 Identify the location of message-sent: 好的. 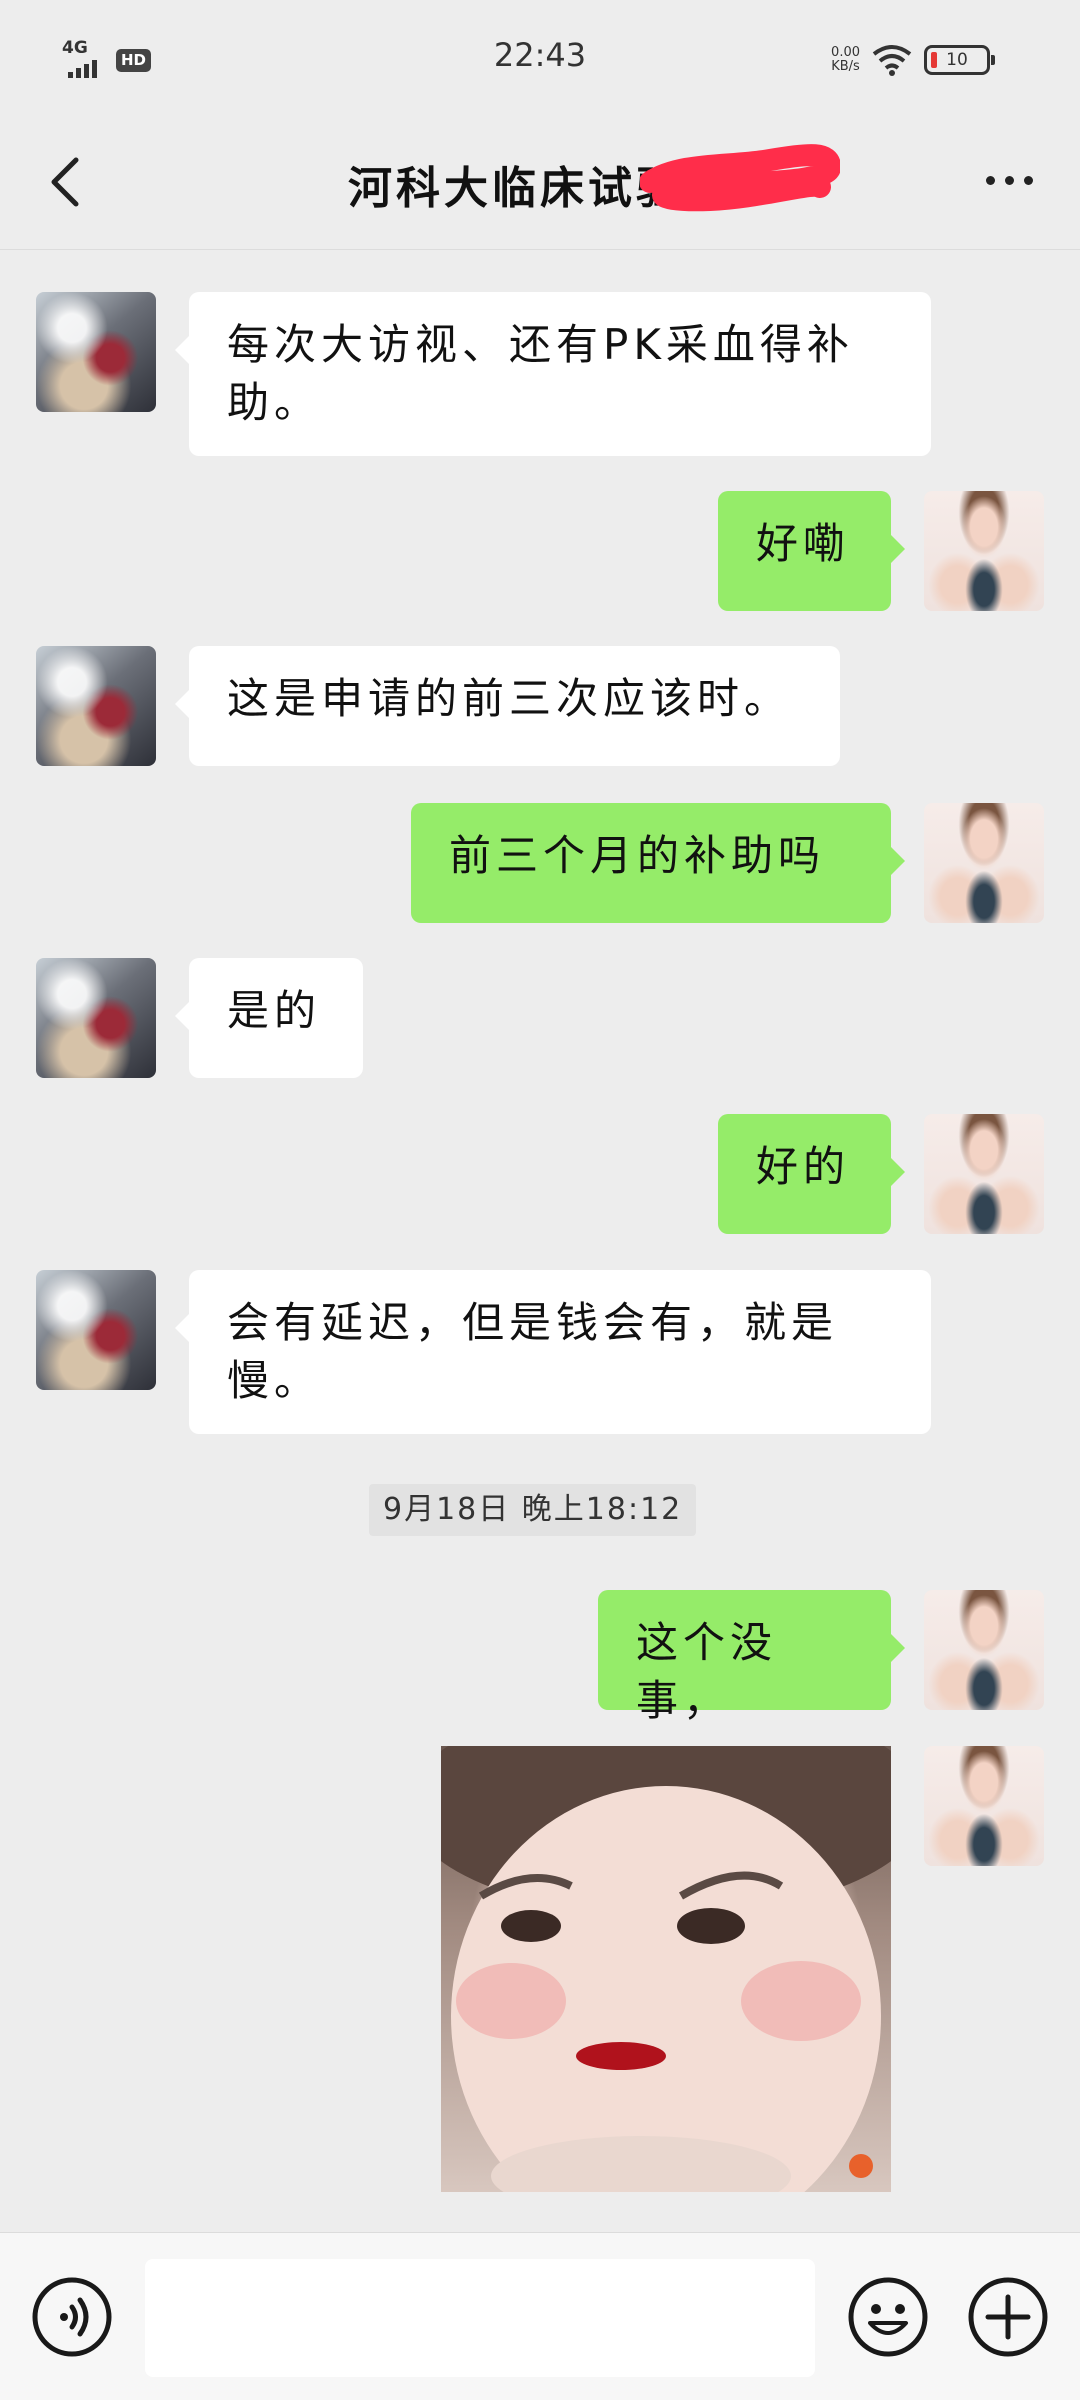
(811, 1174).